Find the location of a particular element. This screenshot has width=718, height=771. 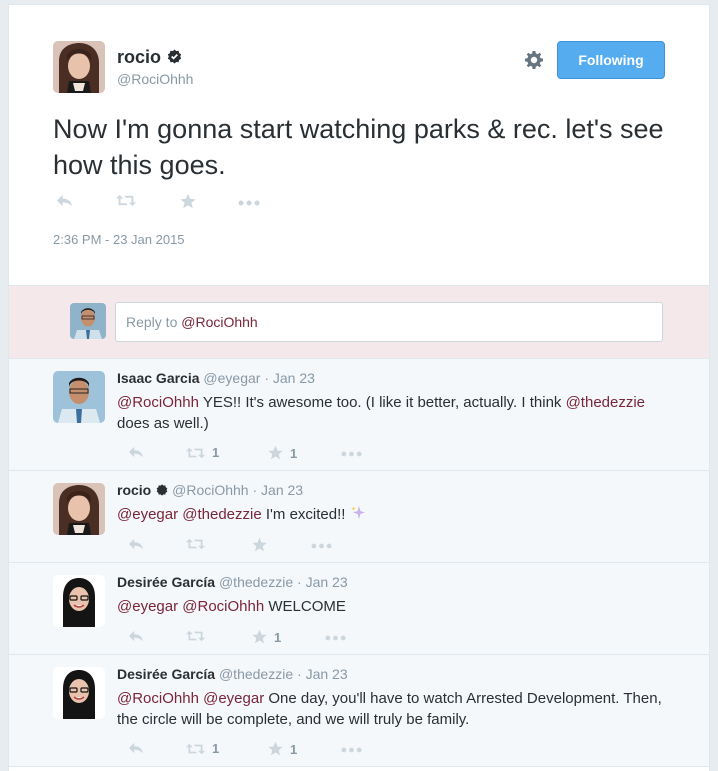

reply-author-name: Isaac Garcia is located at coordinates (158, 378).